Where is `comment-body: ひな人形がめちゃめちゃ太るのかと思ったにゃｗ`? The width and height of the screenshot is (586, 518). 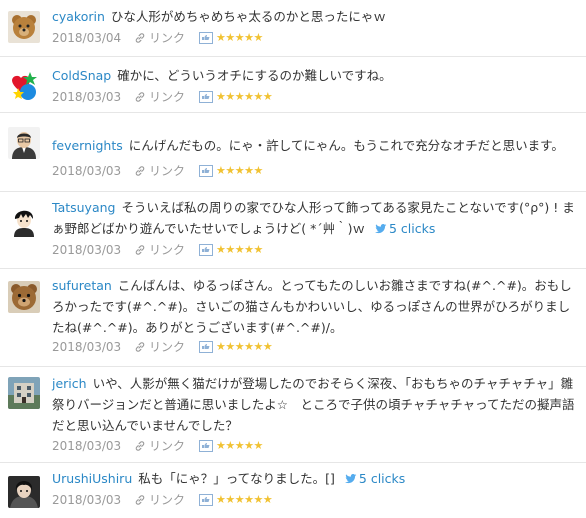
comment-body: ひな人形がめちゃめちゃ太るのかと思ったにゃｗ is located at coordinates (248, 16).